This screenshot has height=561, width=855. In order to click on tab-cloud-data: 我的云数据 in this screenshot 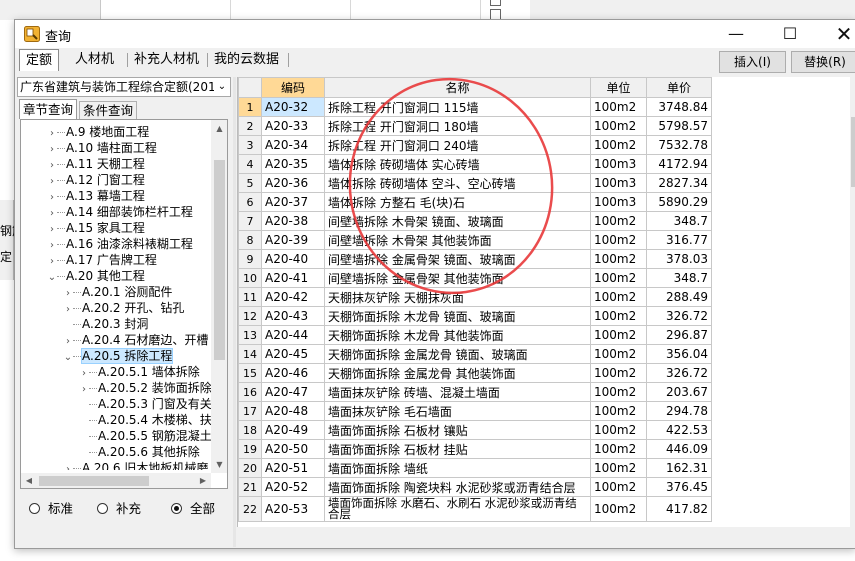, I will do `click(246, 60)`.